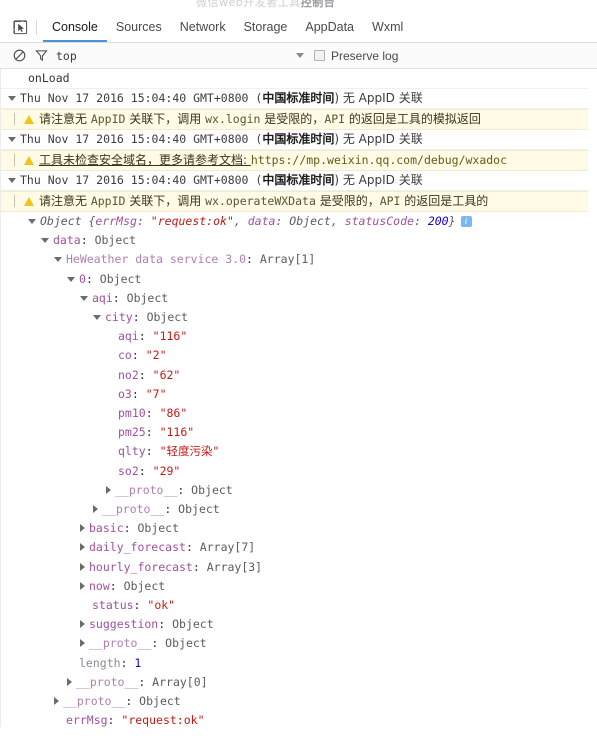 The width and height of the screenshot is (597, 744). What do you see at coordinates (94, 701) in the screenshot?
I see `object-tree-key: __proto__` at bounding box center [94, 701].